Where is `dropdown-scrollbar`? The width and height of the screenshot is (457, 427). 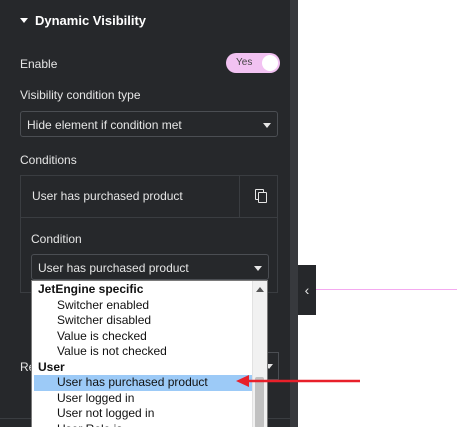
dropdown-scrollbar is located at coordinates (259, 354).